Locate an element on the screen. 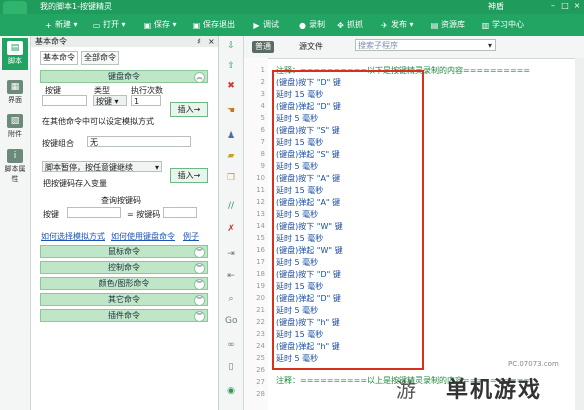 The image size is (584, 410). folder-icon: ▰ is located at coordinates (231, 156).